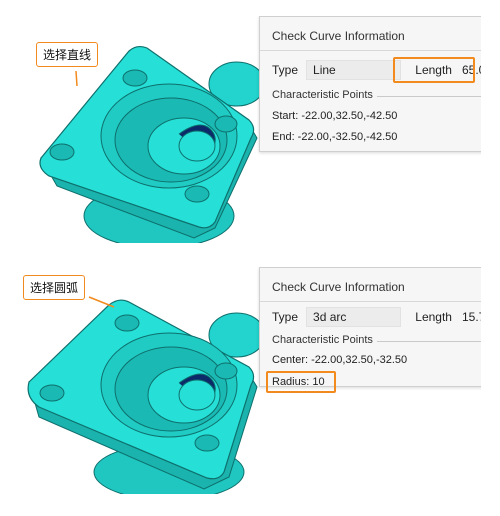  Describe the element at coordinates (433, 317) in the screenshot. I see `length-label: Length` at that location.